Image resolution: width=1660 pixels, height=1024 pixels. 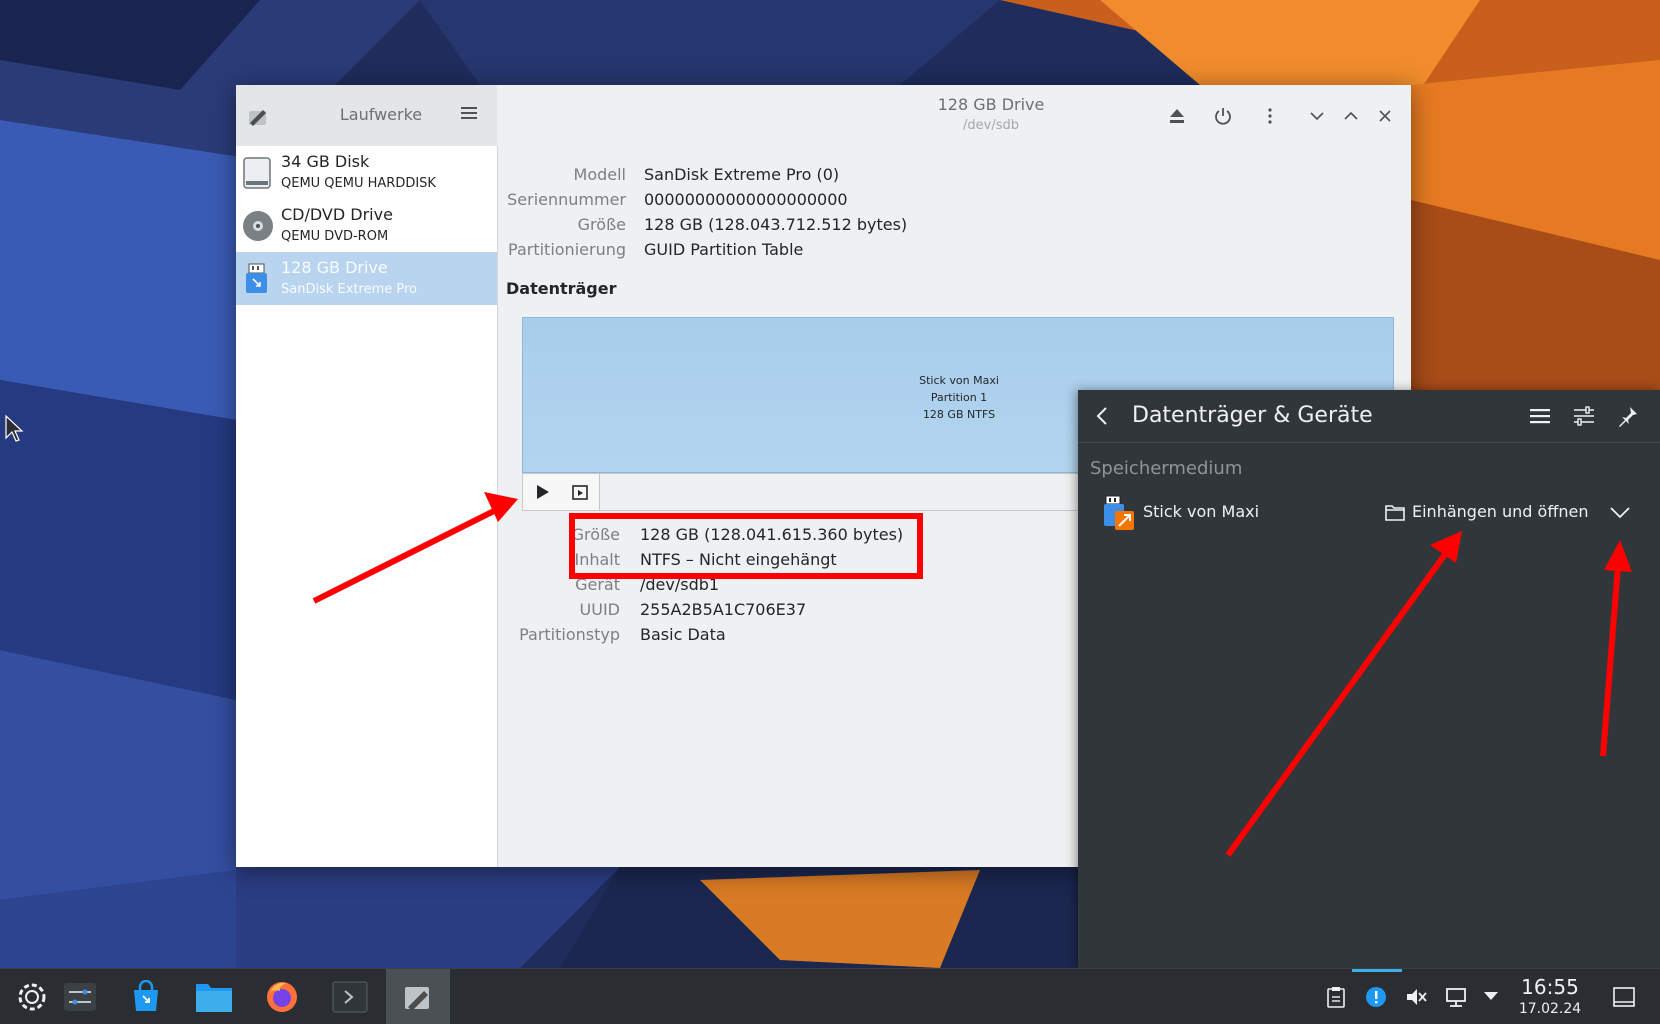 What do you see at coordinates (595, 534) in the screenshot?
I see `partition-label-size: Größe` at bounding box center [595, 534].